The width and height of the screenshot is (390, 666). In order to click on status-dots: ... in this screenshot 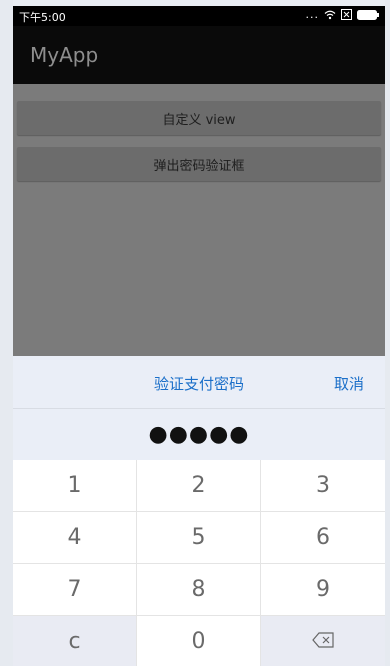, I will do `click(312, 14)`.